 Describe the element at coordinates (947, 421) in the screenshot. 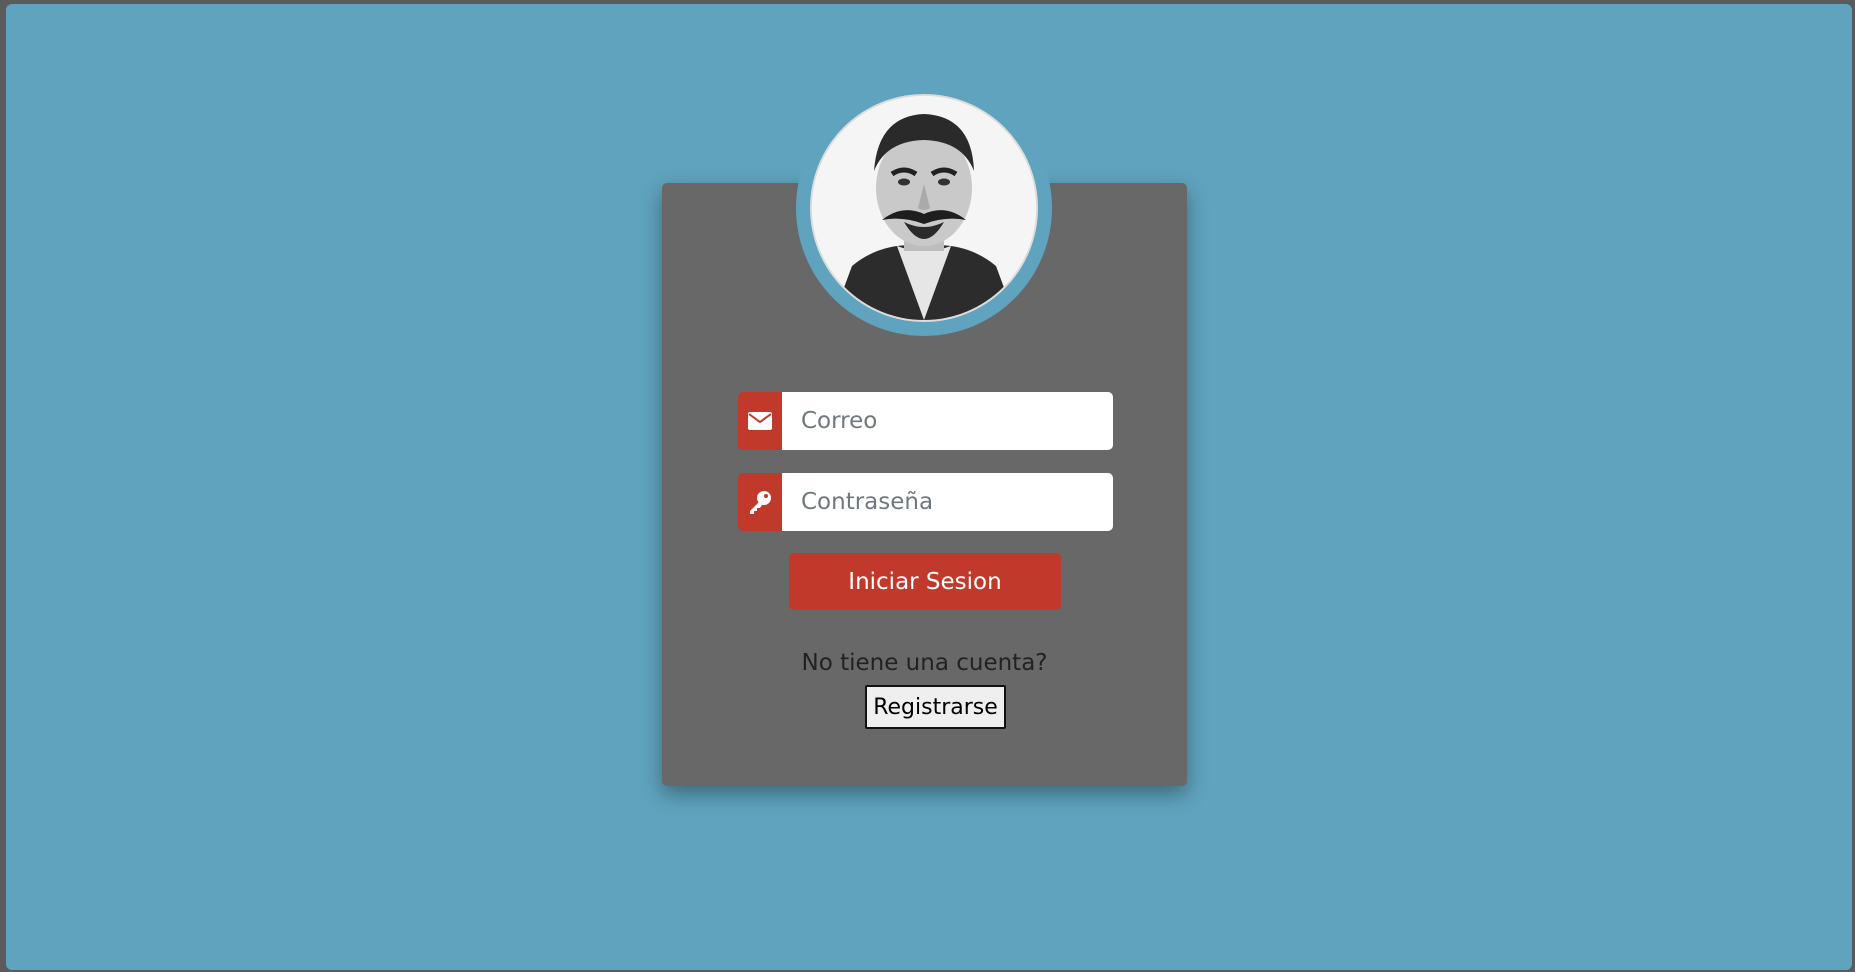

I see `email-field` at that location.